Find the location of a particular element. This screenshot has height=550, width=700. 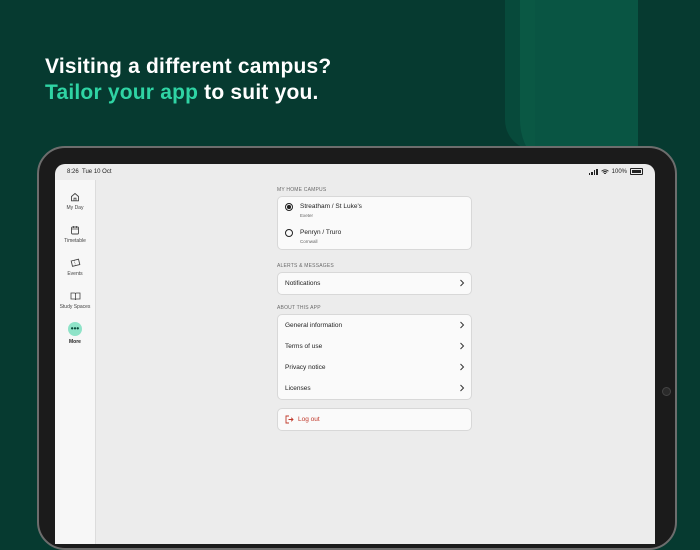

sidebar-item-label: Timetable is located at coordinates (75, 241).